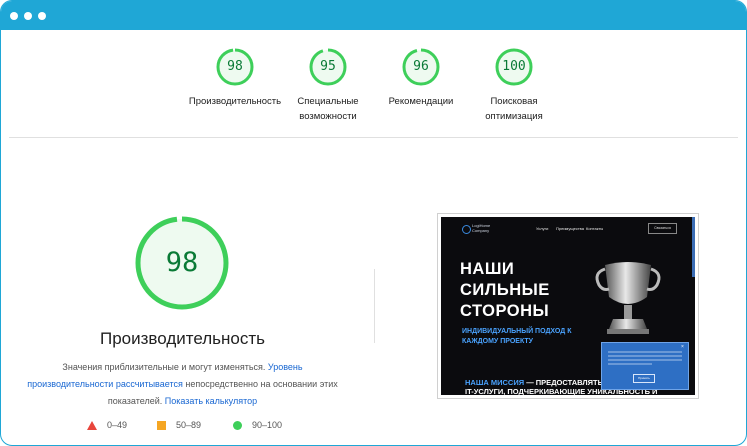 This screenshot has height=446, width=747. I want to click on circle-icon, so click(237, 426).